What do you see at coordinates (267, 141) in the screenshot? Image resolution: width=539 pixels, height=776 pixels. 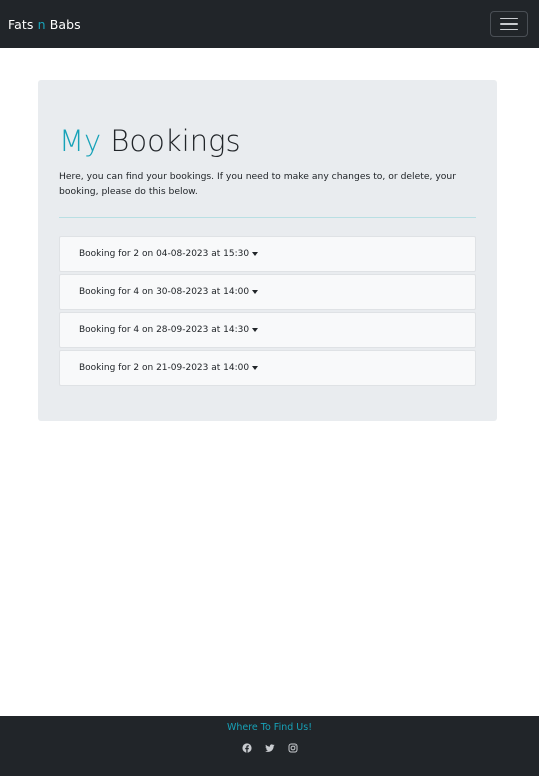 I see `page-title: My Bookings` at bounding box center [267, 141].